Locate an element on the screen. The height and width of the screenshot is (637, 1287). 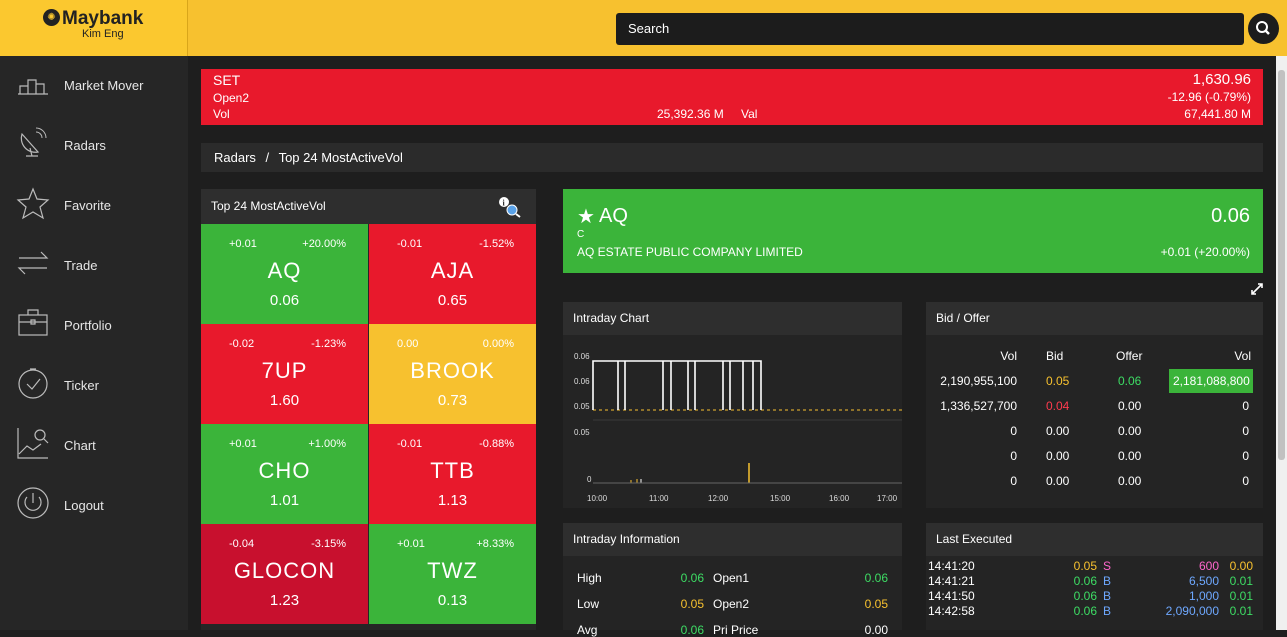
radar-title: Top 24 MostActiveVol is located at coordinates (268, 206).